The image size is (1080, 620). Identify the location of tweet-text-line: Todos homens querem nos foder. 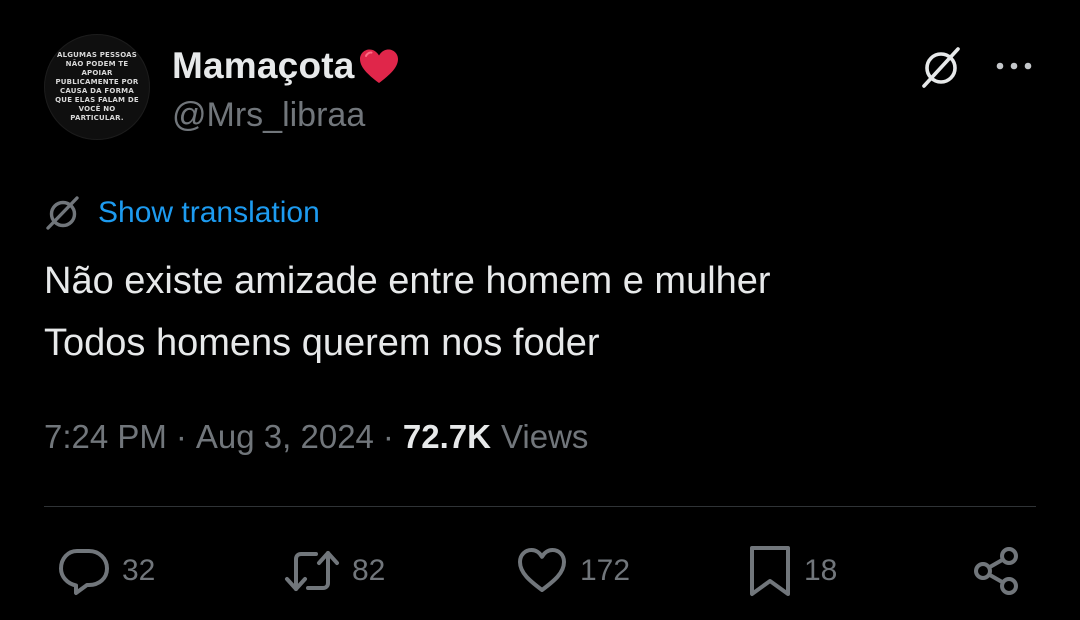
(322, 343).